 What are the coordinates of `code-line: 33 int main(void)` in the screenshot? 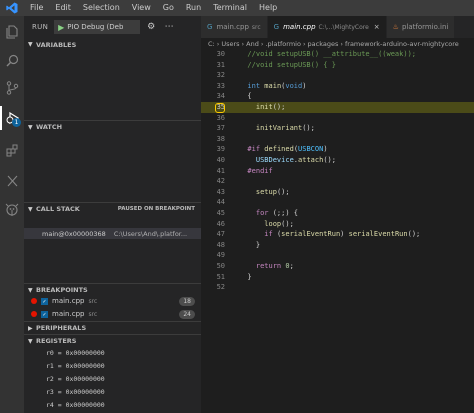 It's located at (337, 86).